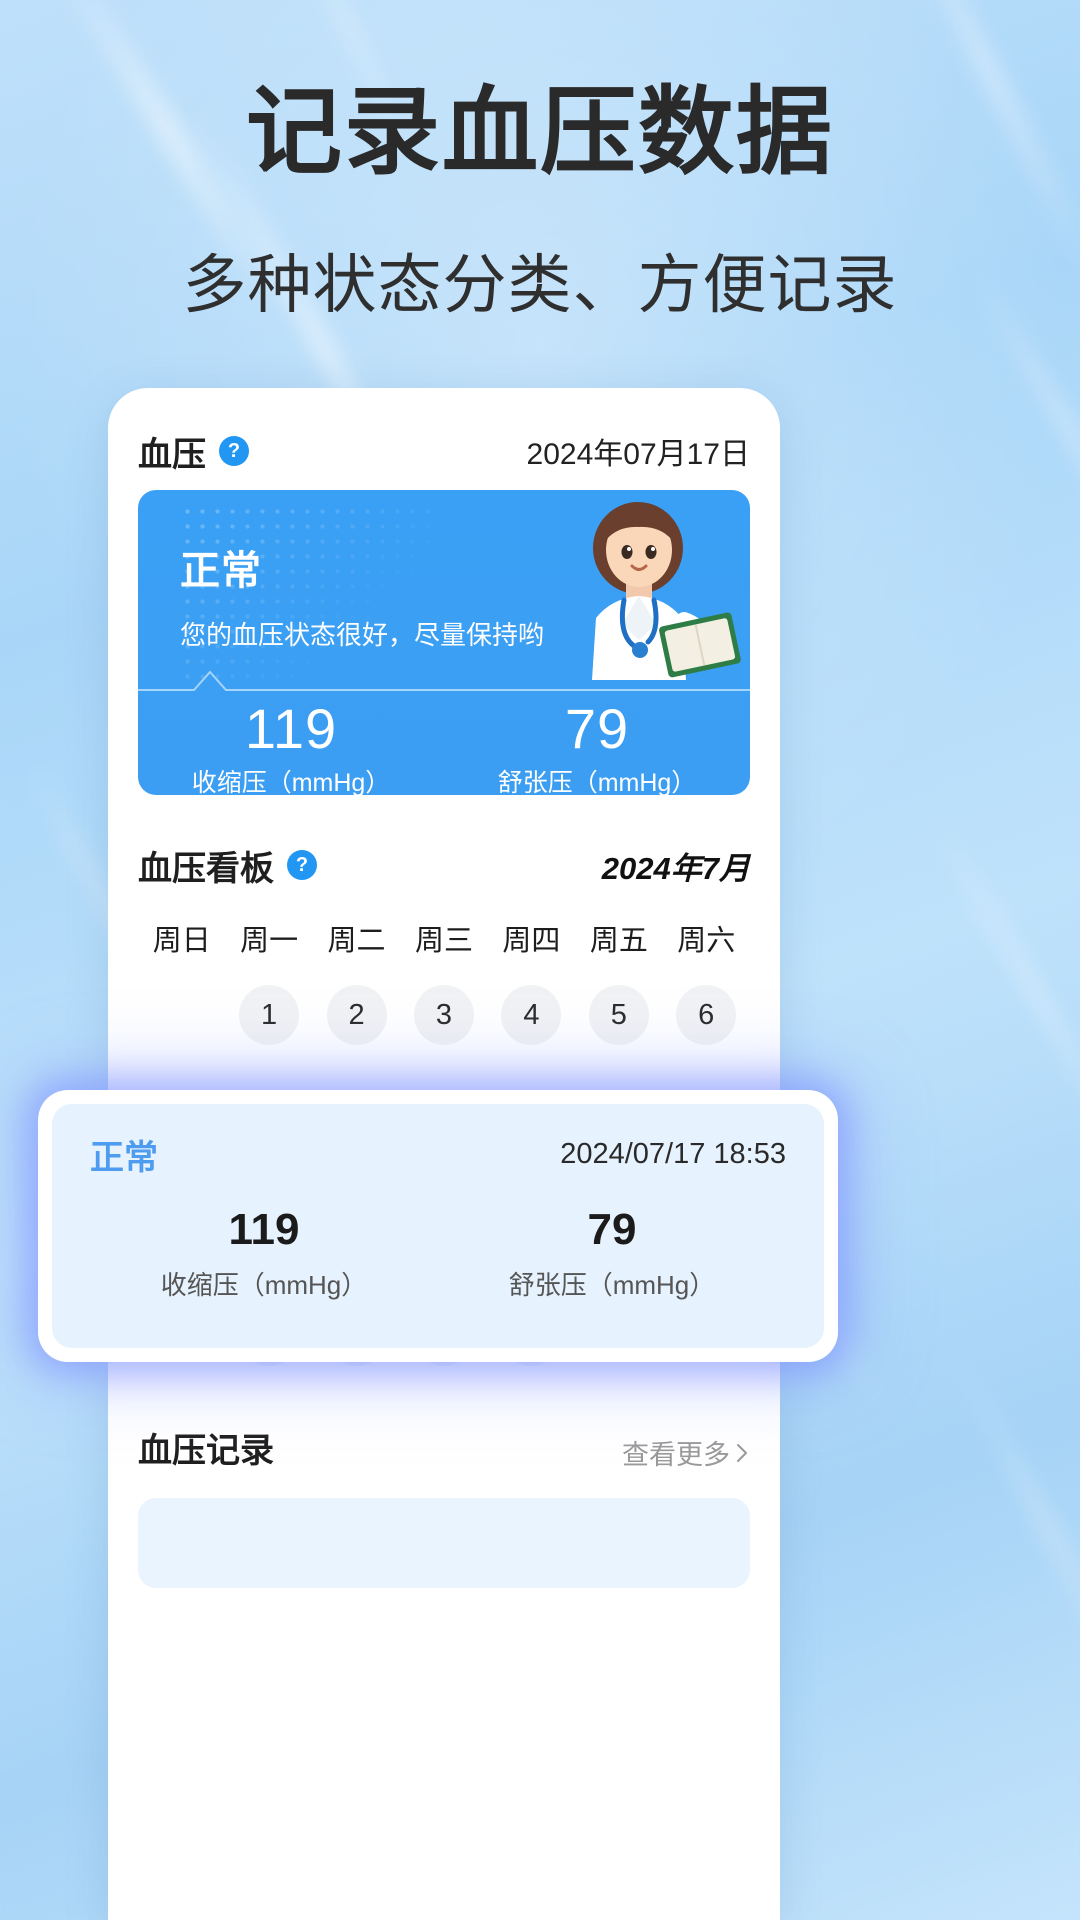  What do you see at coordinates (618, 1015) in the screenshot?
I see `calendar-day-cell: 5` at bounding box center [618, 1015].